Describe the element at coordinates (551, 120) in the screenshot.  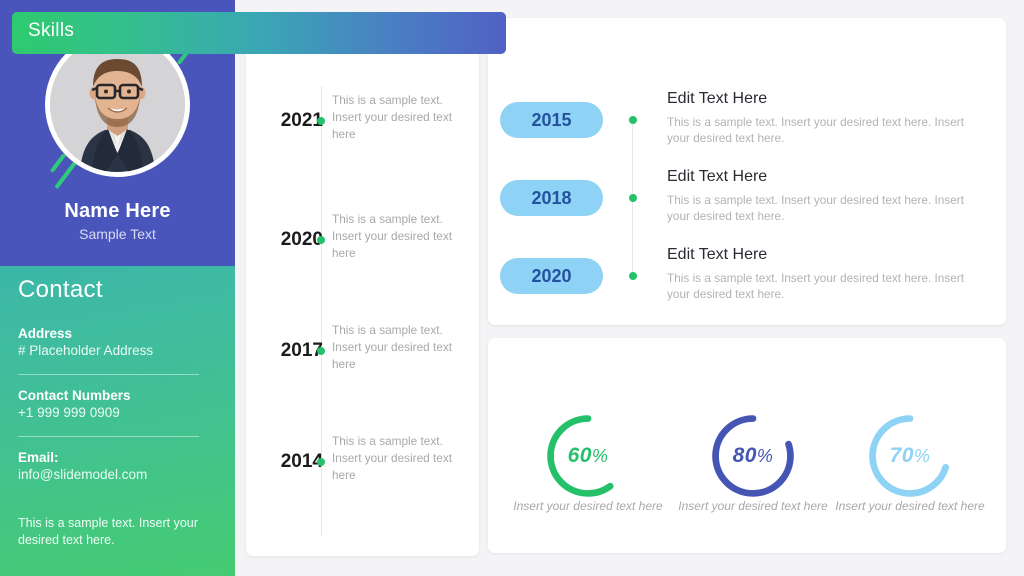
I see `experience-year-pill: 2015` at that location.